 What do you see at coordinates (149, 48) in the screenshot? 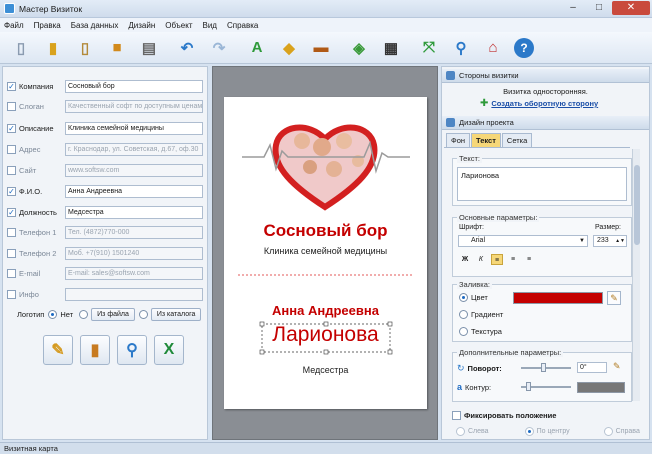
I see `print-icon: ▤` at bounding box center [149, 48].